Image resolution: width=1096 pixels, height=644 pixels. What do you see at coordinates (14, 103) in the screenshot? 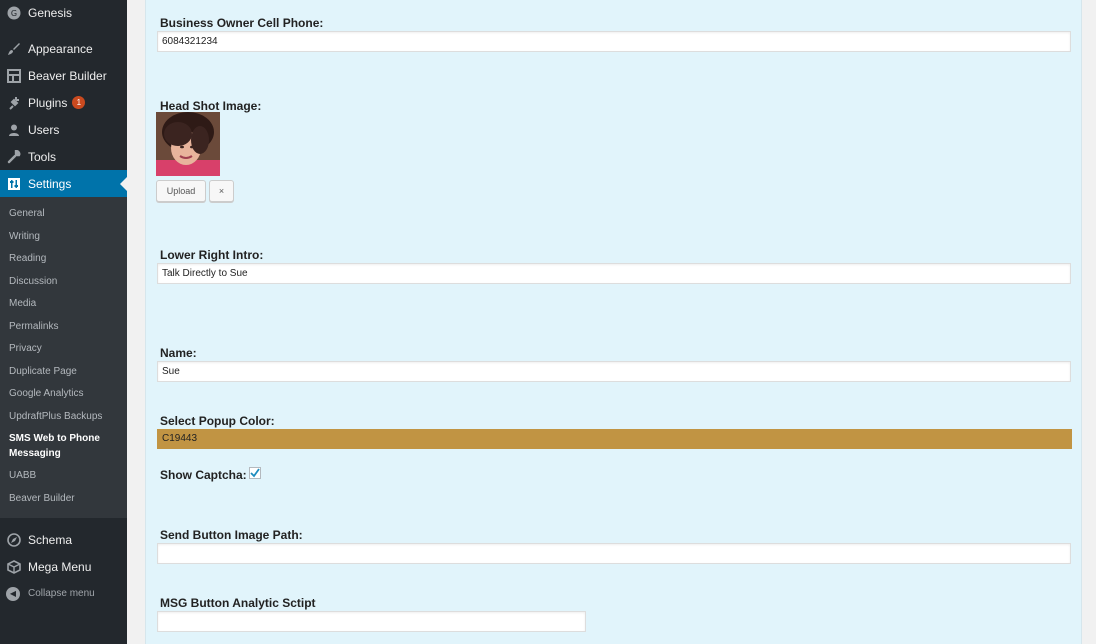
I see `plug-icon` at bounding box center [14, 103].